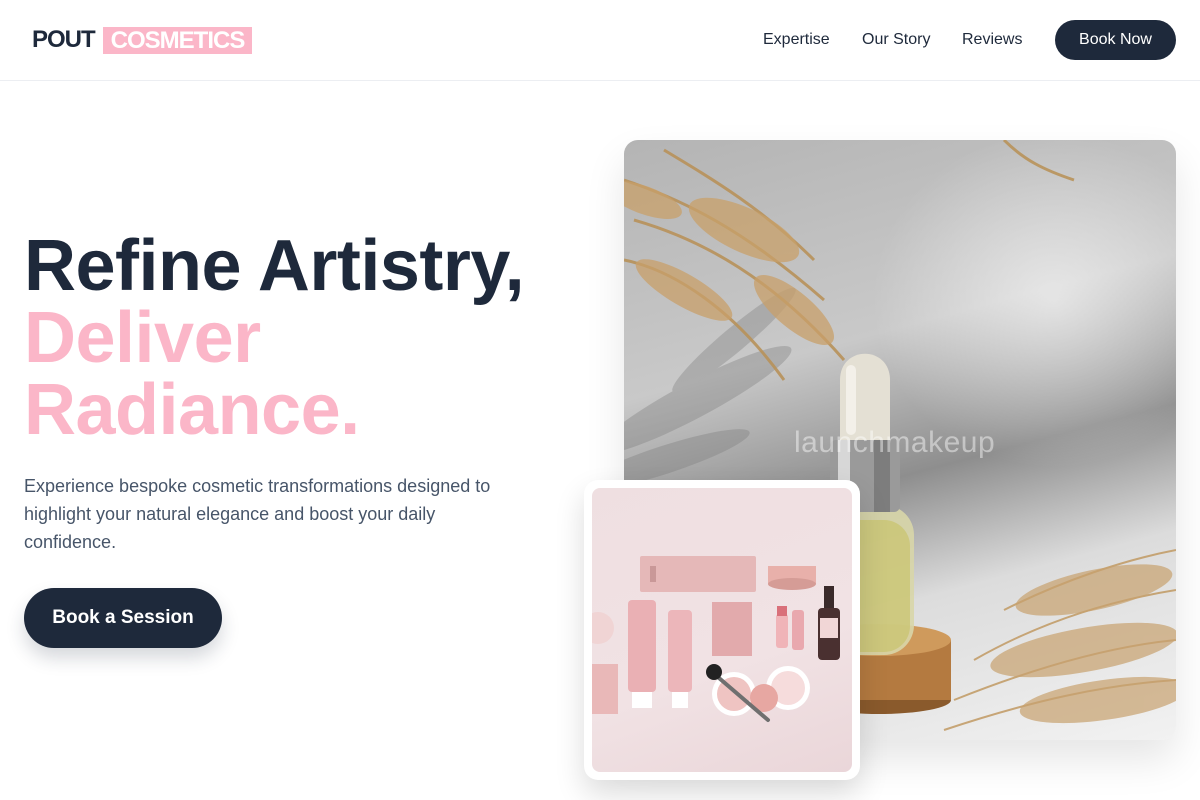  I want to click on product-flatlay-card, so click(722, 630).